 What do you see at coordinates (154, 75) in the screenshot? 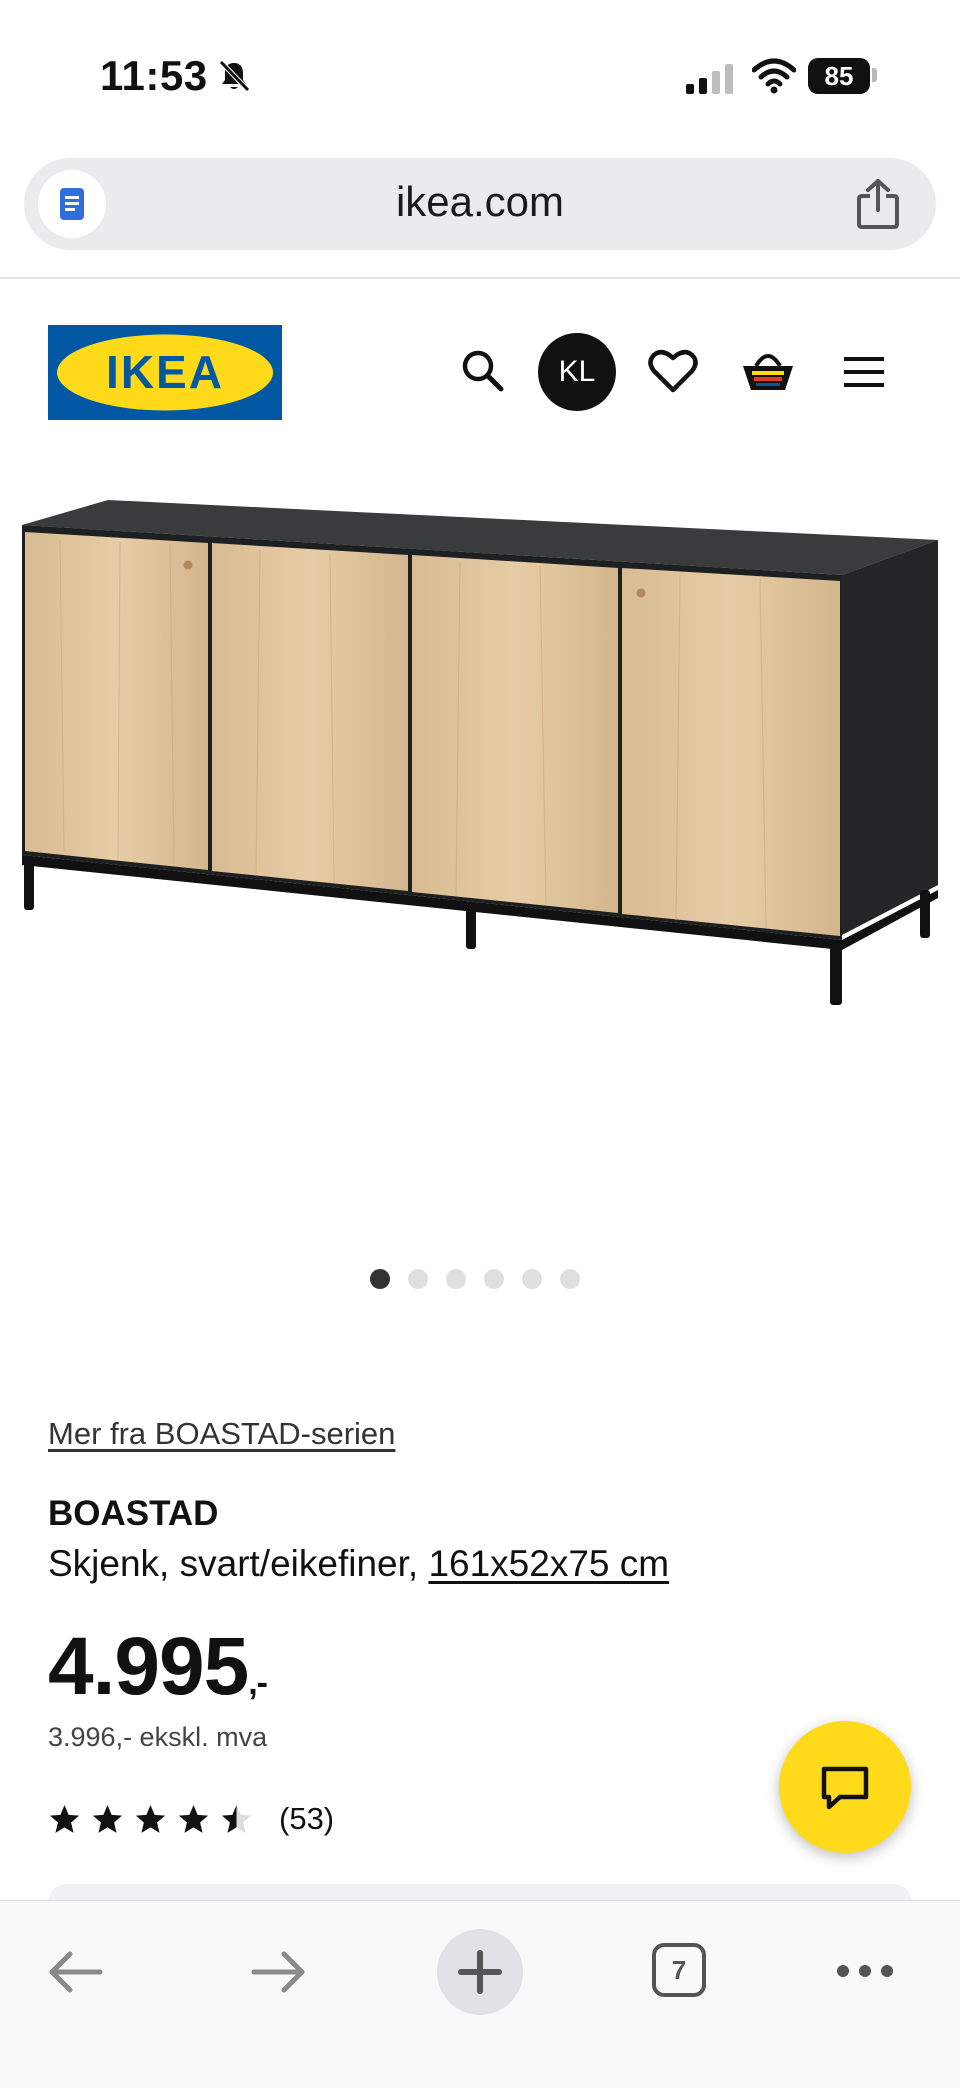
I see `status-time: 11:53` at bounding box center [154, 75].